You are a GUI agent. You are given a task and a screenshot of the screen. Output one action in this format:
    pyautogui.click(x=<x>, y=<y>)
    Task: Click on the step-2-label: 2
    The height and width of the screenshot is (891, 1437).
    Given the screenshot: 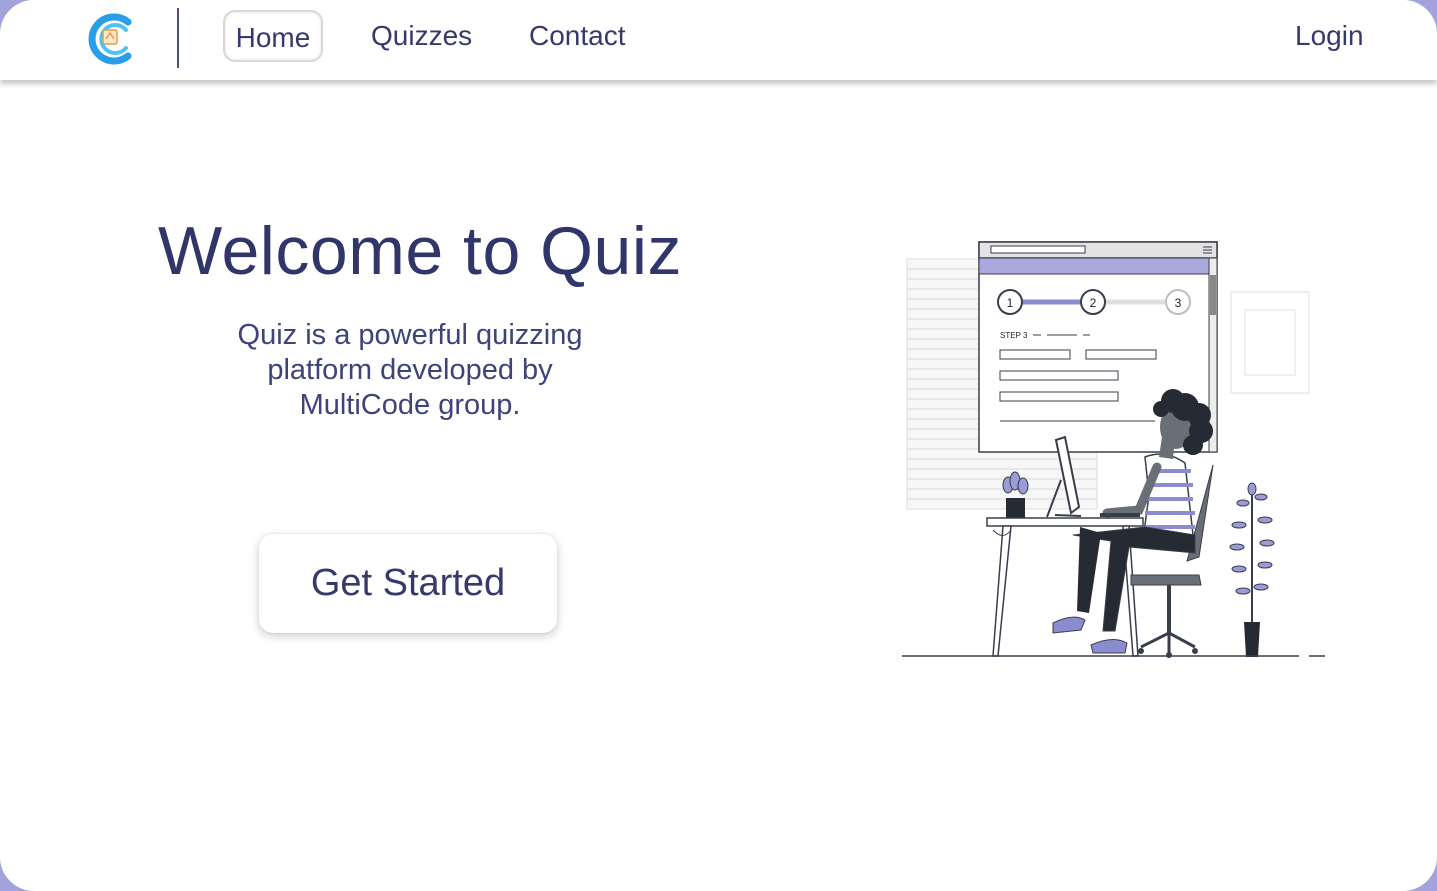 What is the action you would take?
    pyautogui.click(x=1093, y=303)
    